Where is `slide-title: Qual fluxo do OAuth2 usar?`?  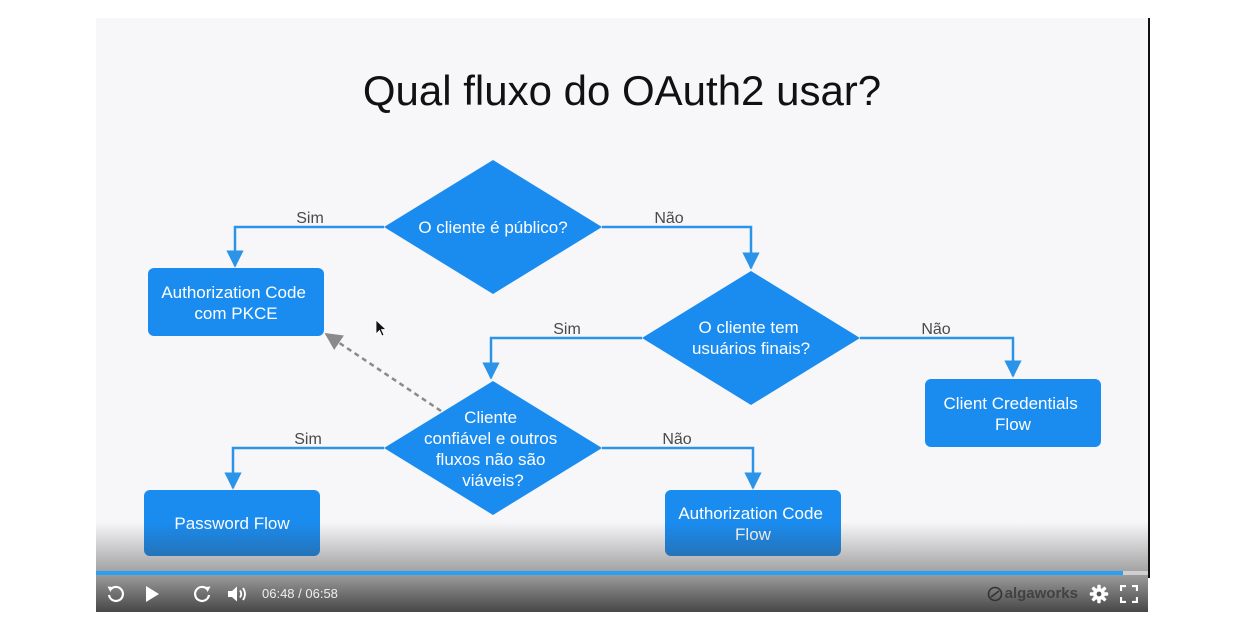 slide-title: Qual fluxo do OAuth2 usar? is located at coordinates (622, 90).